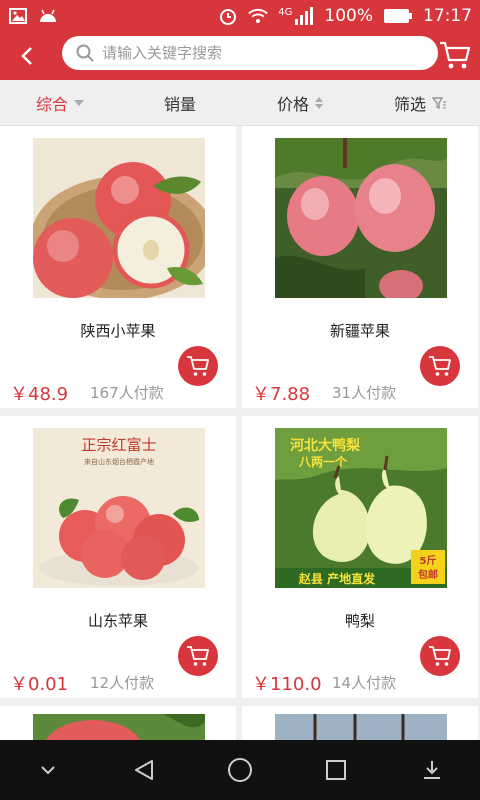  I want to click on filter-tab-sales: 销量, so click(180, 103).